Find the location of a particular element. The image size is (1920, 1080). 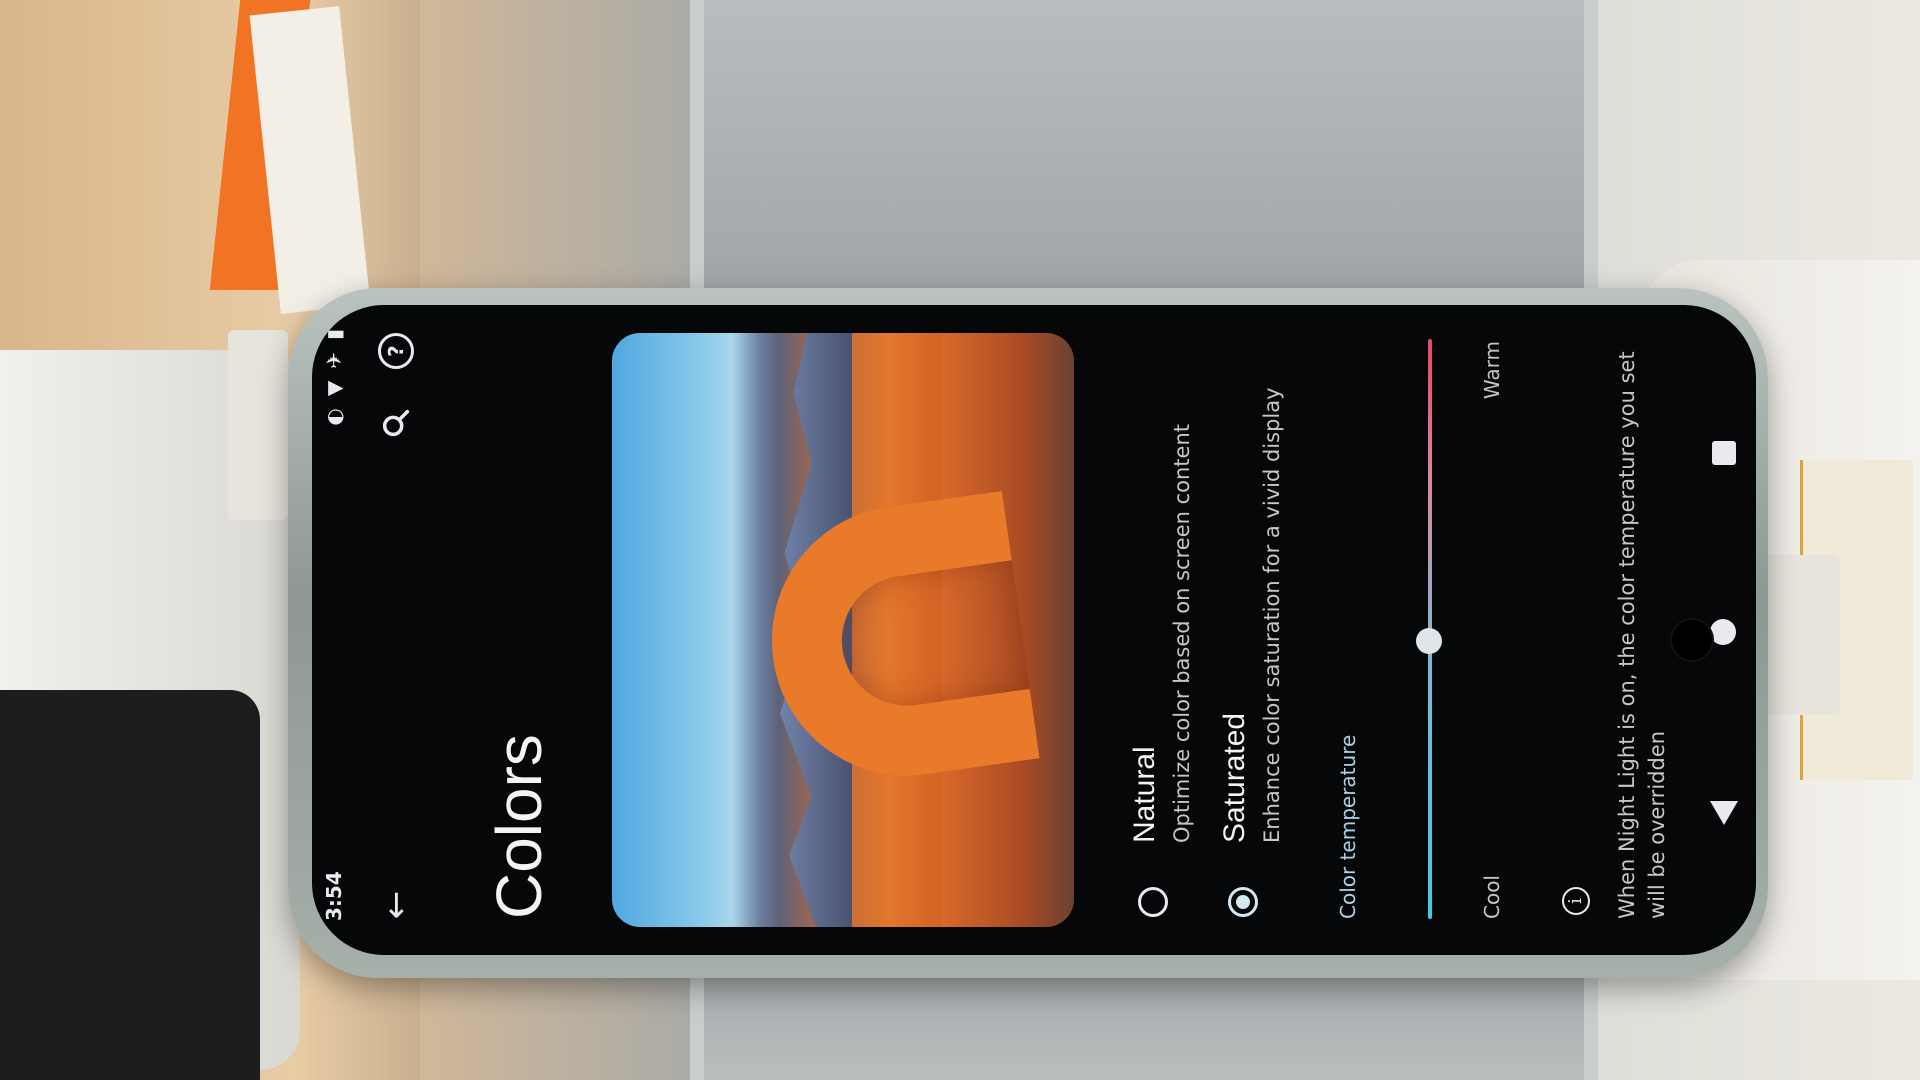

help-icon: ? is located at coordinates (396, 351).